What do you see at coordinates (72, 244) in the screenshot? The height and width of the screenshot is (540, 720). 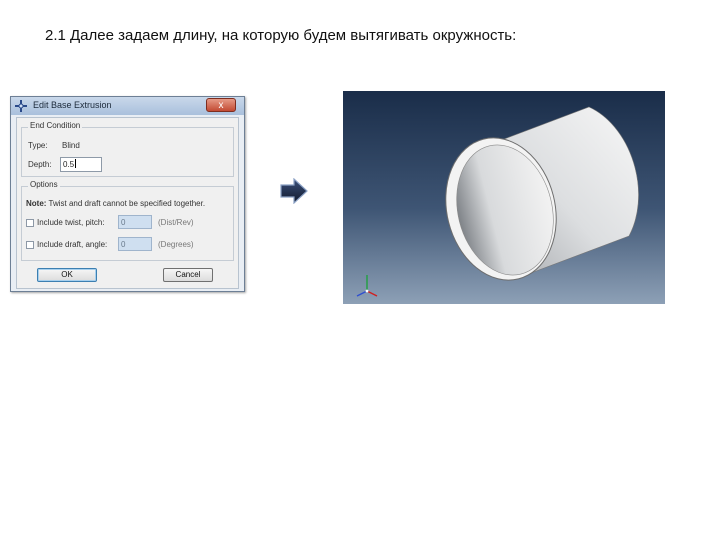 I see `include-draft-label: Include draft, angle:` at bounding box center [72, 244].